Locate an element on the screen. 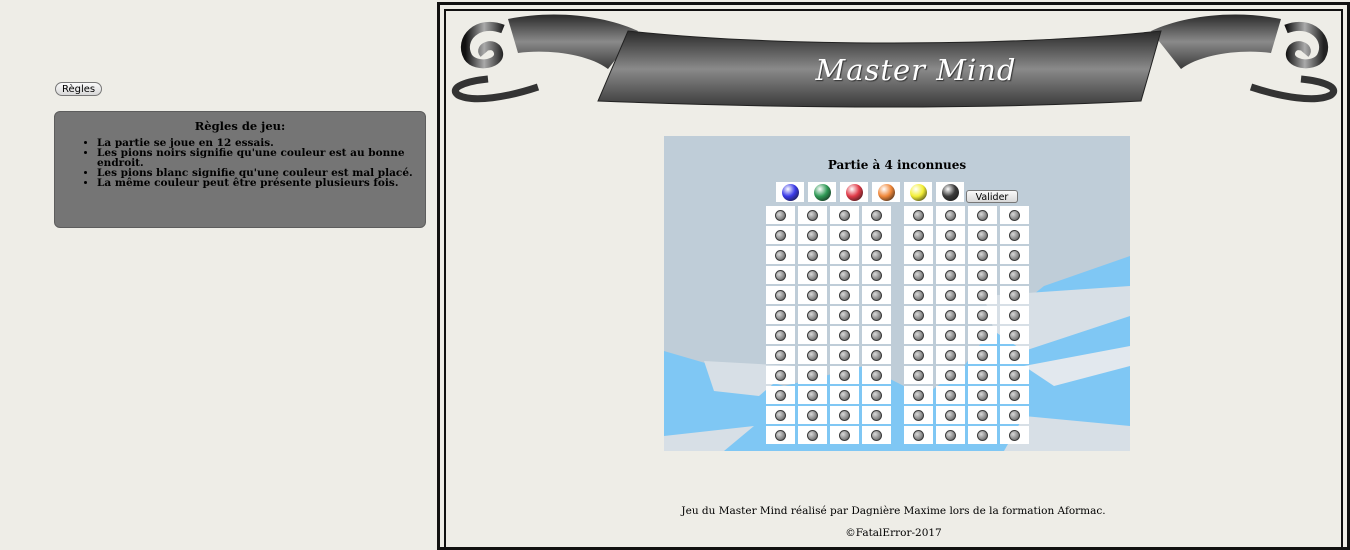 The image size is (1350, 550). validate-button: Valider is located at coordinates (992, 196).